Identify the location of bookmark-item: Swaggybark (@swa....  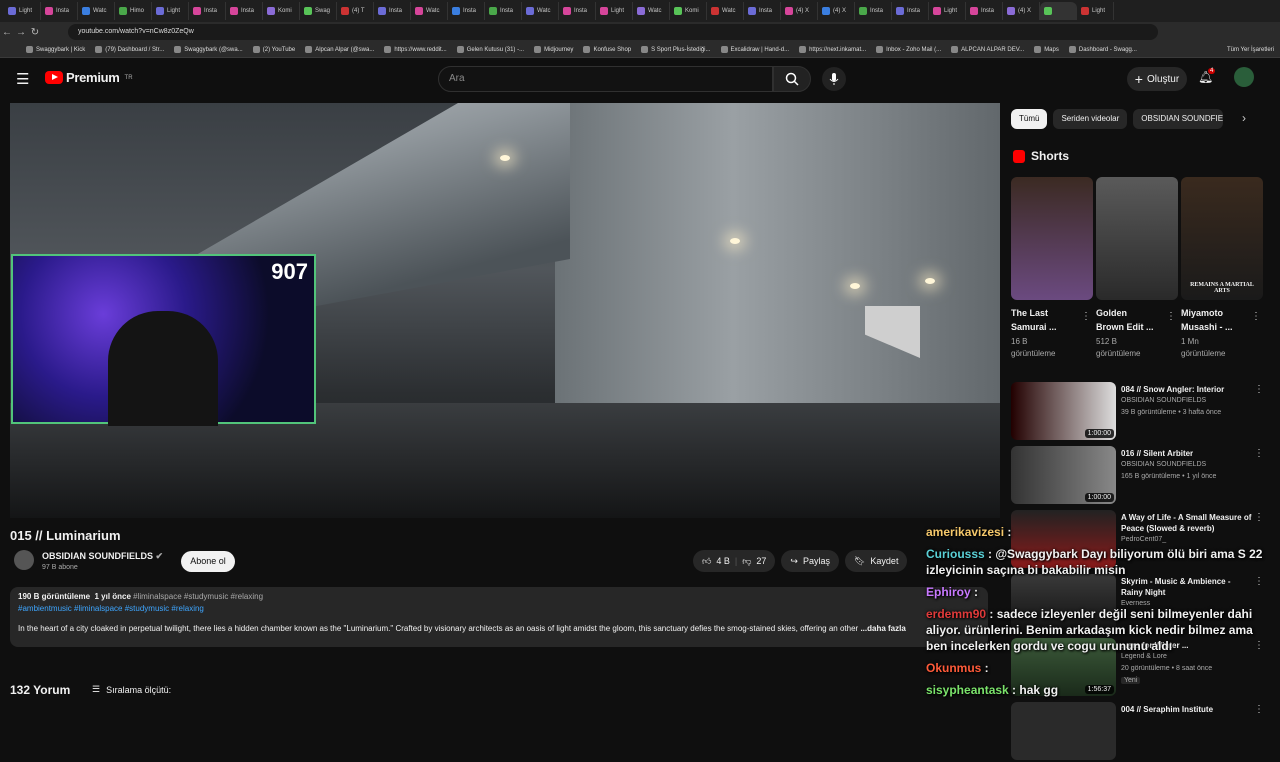
(208, 49).